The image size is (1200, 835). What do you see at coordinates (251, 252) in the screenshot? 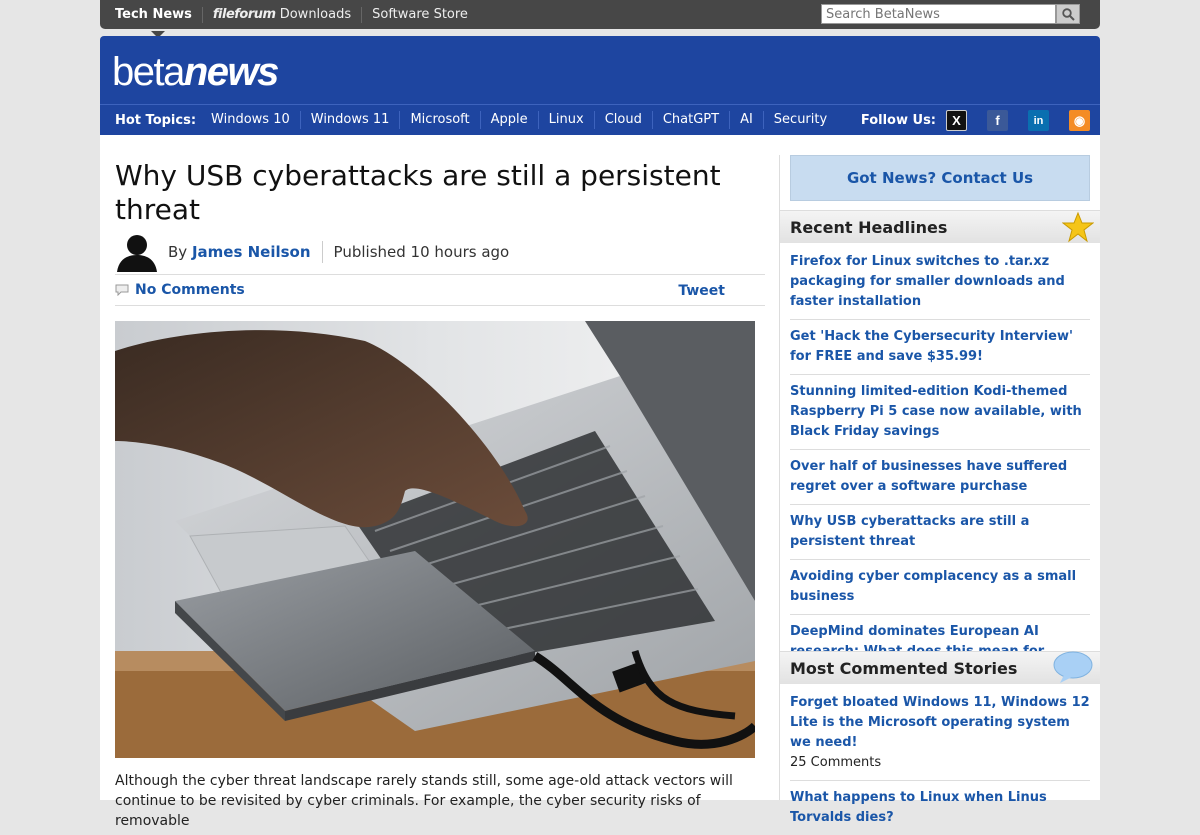
I see `author-link: James Neilson` at bounding box center [251, 252].